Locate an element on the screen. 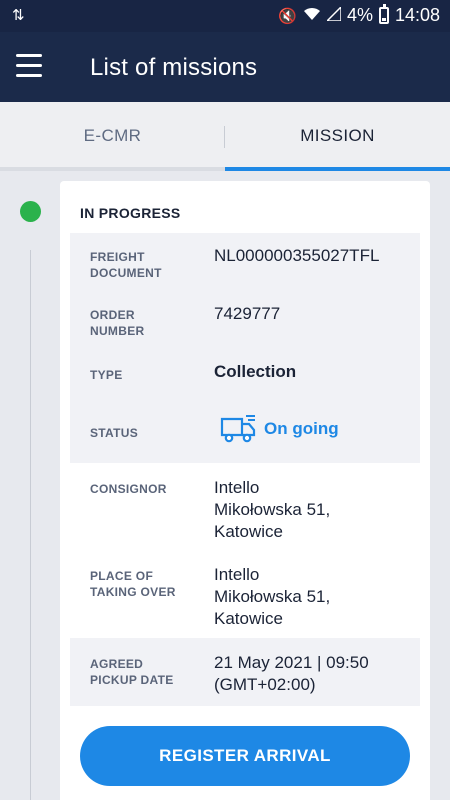 The image size is (450, 800). mute-icon: 🔇 is located at coordinates (287, 16).